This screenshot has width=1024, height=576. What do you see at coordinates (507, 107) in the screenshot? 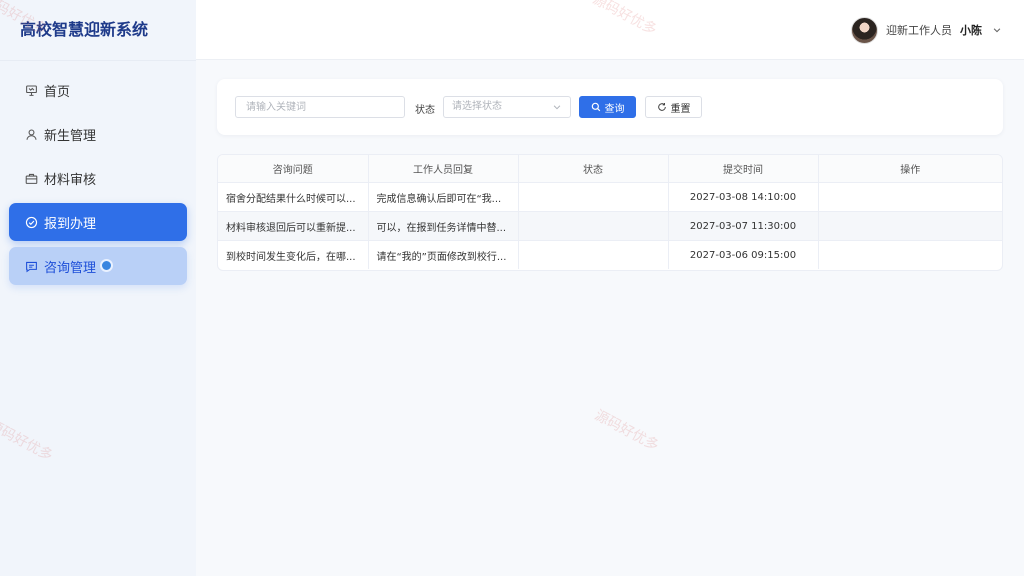
I see `state-select: 请选择状态` at bounding box center [507, 107].